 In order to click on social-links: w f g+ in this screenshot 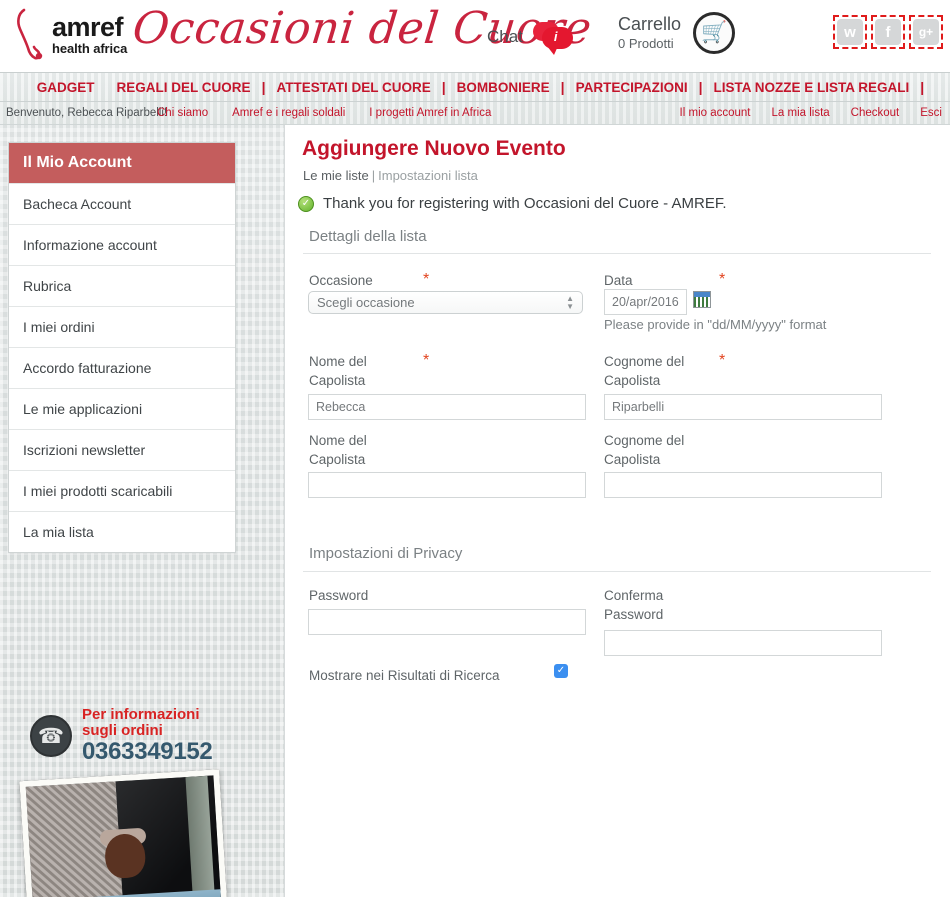, I will do `click(888, 32)`.